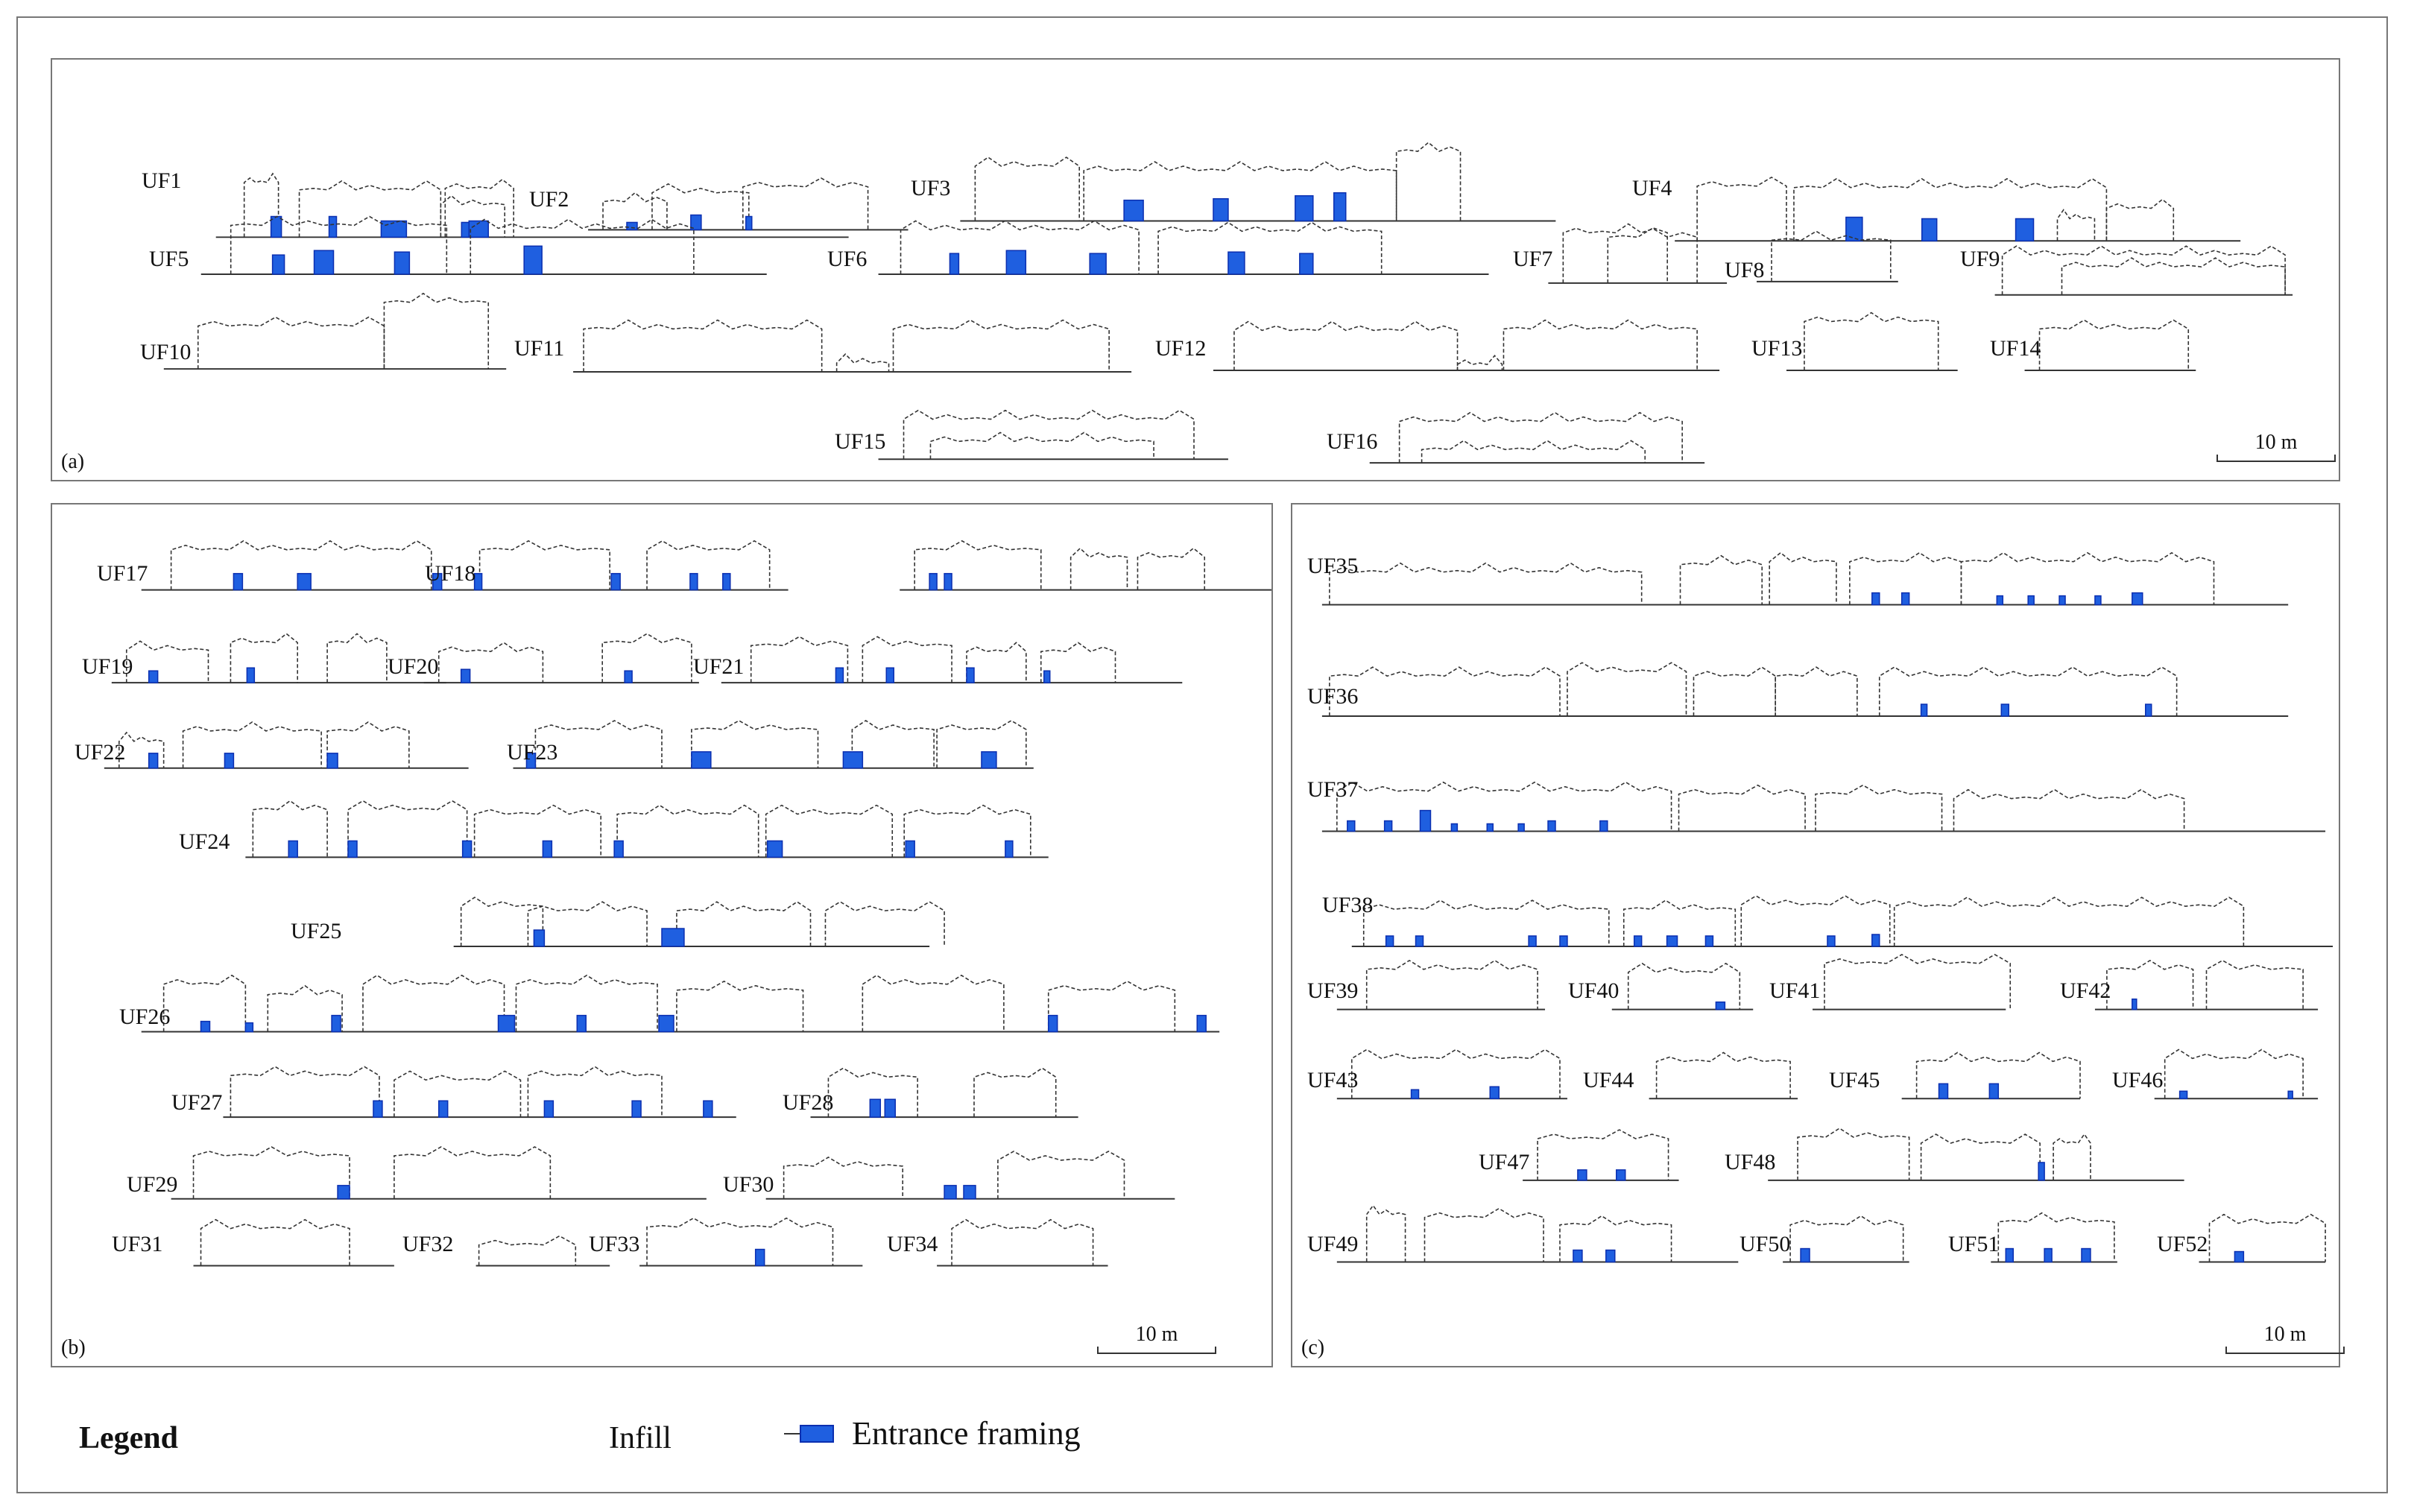  Describe the element at coordinates (615, 1244) in the screenshot. I see `unit-label-uf33: UF33` at that location.